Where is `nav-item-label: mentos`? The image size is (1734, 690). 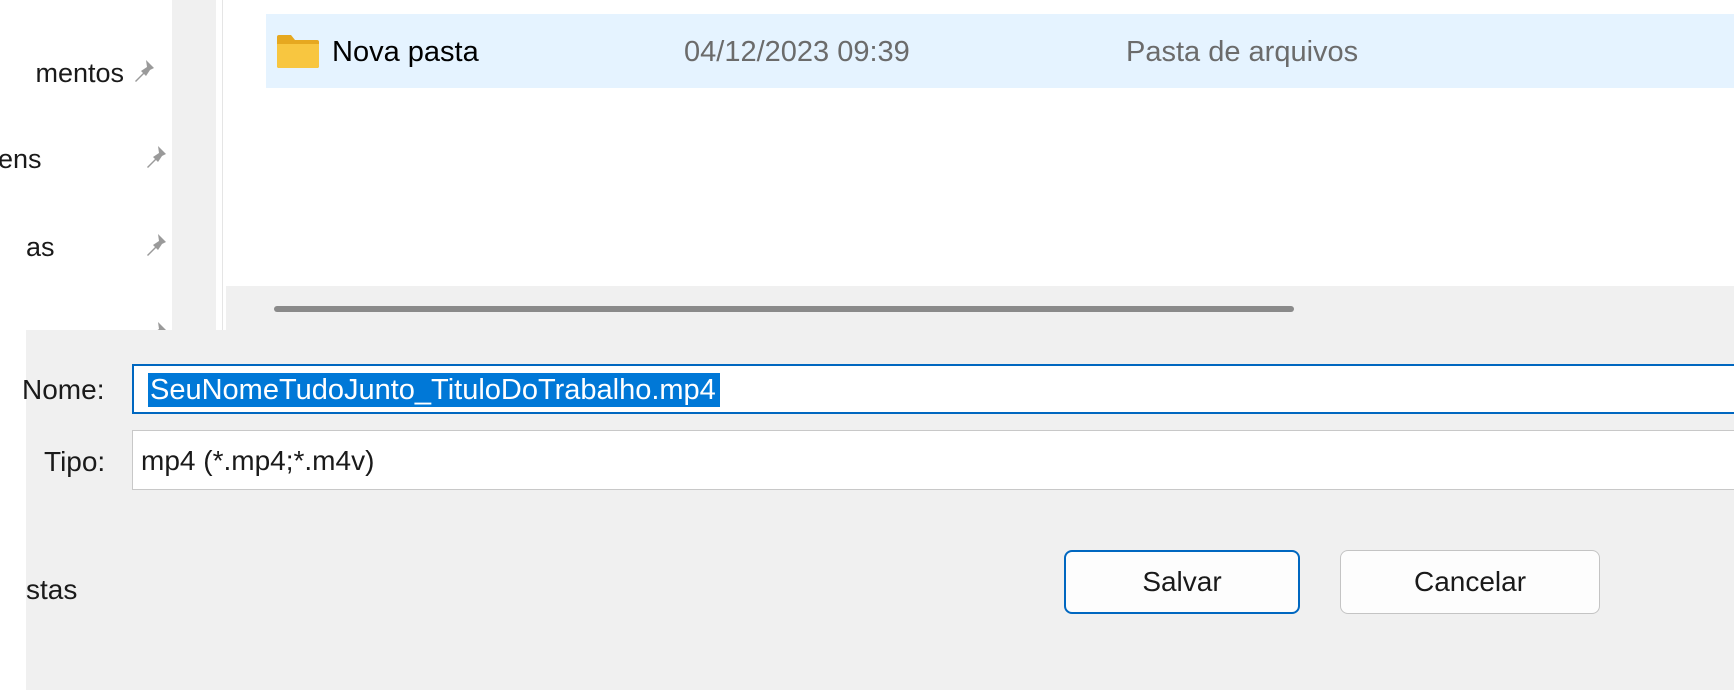
nav-item-label: mentos is located at coordinates (79, 73).